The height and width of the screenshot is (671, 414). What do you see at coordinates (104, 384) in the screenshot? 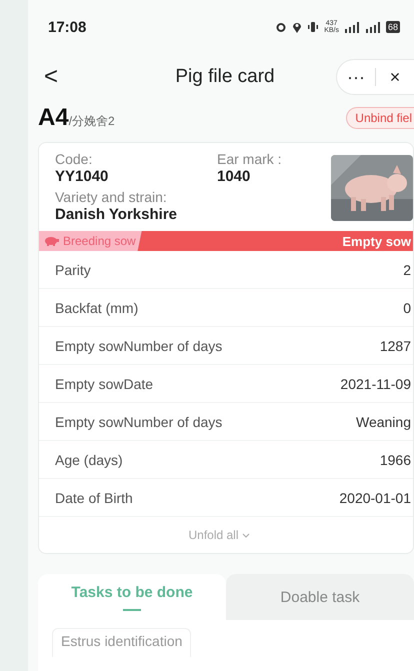
I see `row-label: Empty sowDate` at bounding box center [104, 384].